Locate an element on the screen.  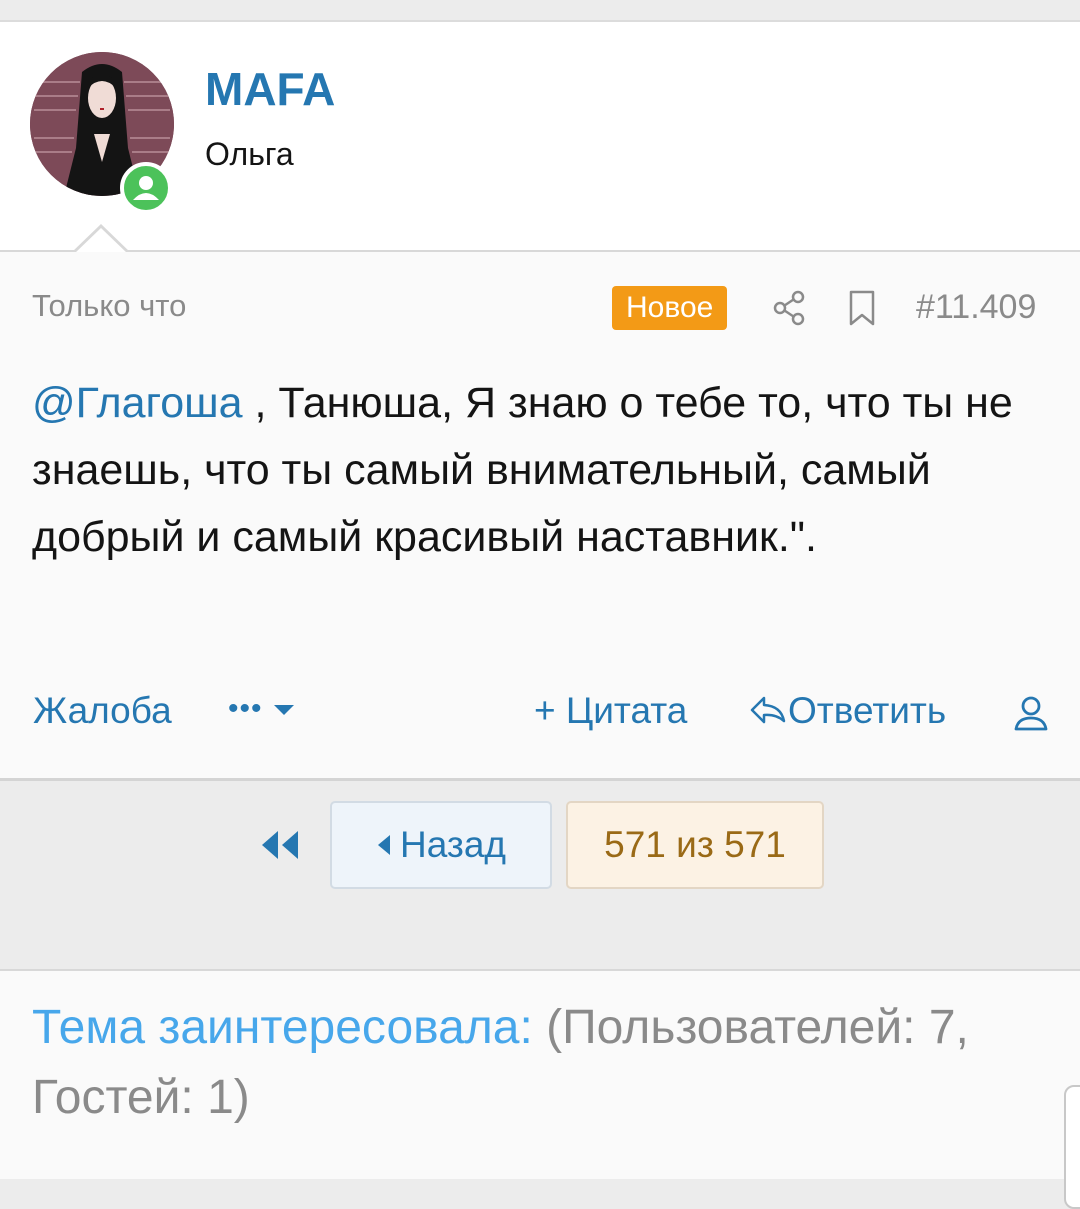
thread-watchers-label: Тема заинтересовала: is located at coordinates (282, 1027).